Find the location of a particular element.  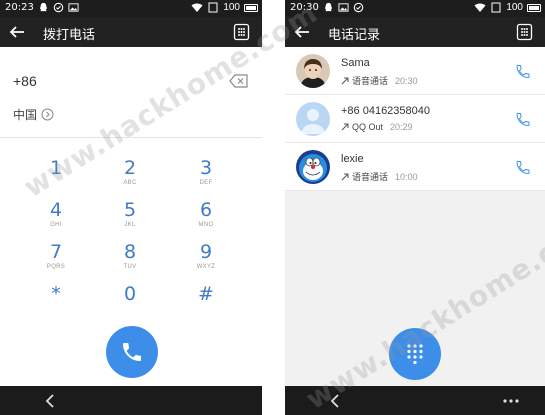

contact-name: +86 04162358040 is located at coordinates (386, 111).